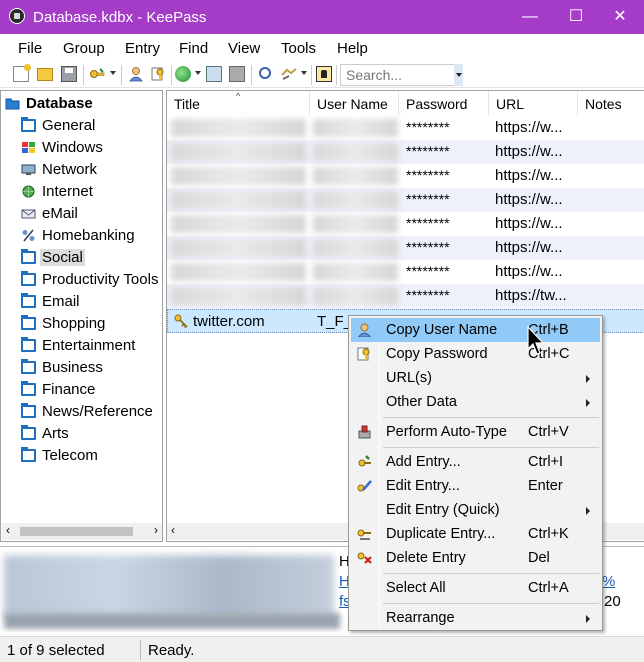 This screenshot has width=644, height=662. Describe the element at coordinates (72, 367) in the screenshot. I see `tree-item-label: Business` at that location.